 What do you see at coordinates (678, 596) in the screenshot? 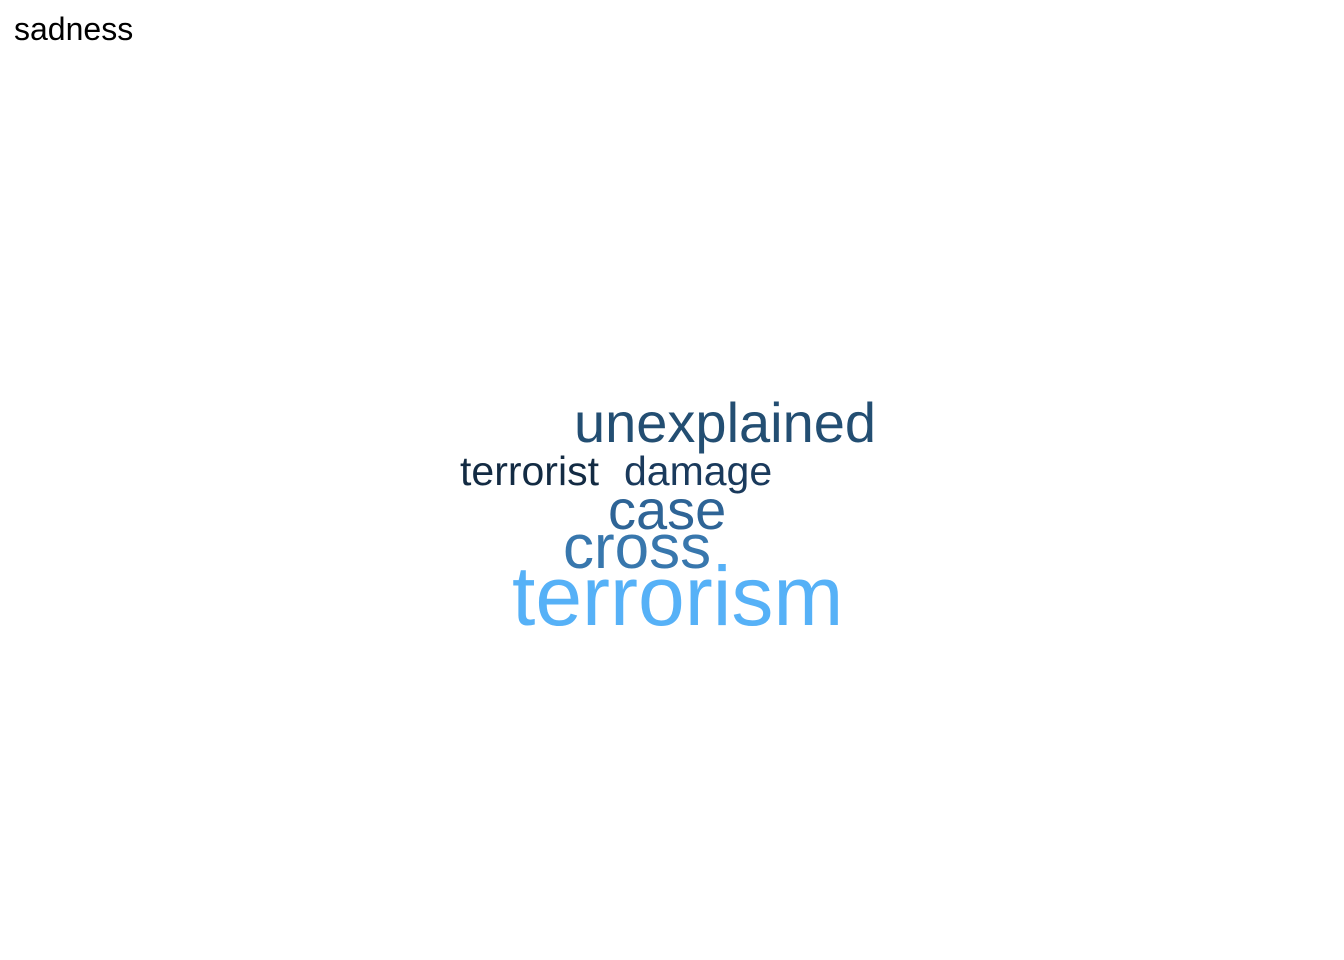
I see `cloud-word-terrorism: terrorism` at bounding box center [678, 596].